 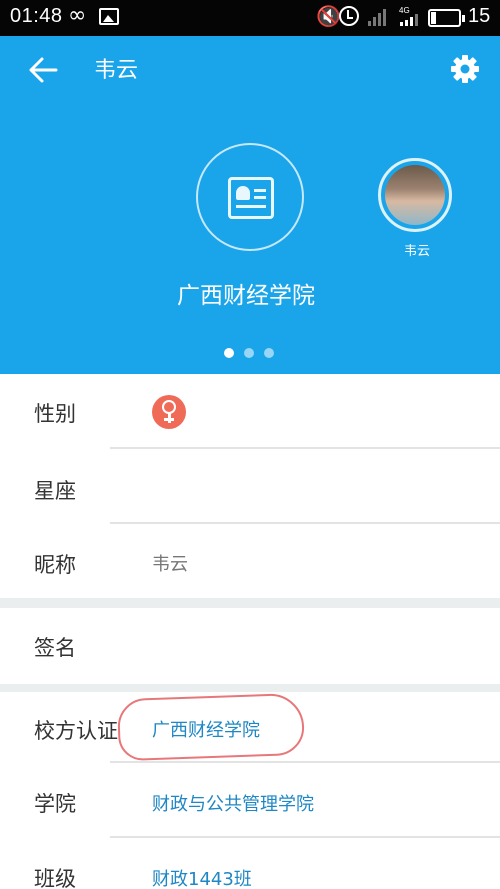 I want to click on page-indicator, so click(x=250, y=353).